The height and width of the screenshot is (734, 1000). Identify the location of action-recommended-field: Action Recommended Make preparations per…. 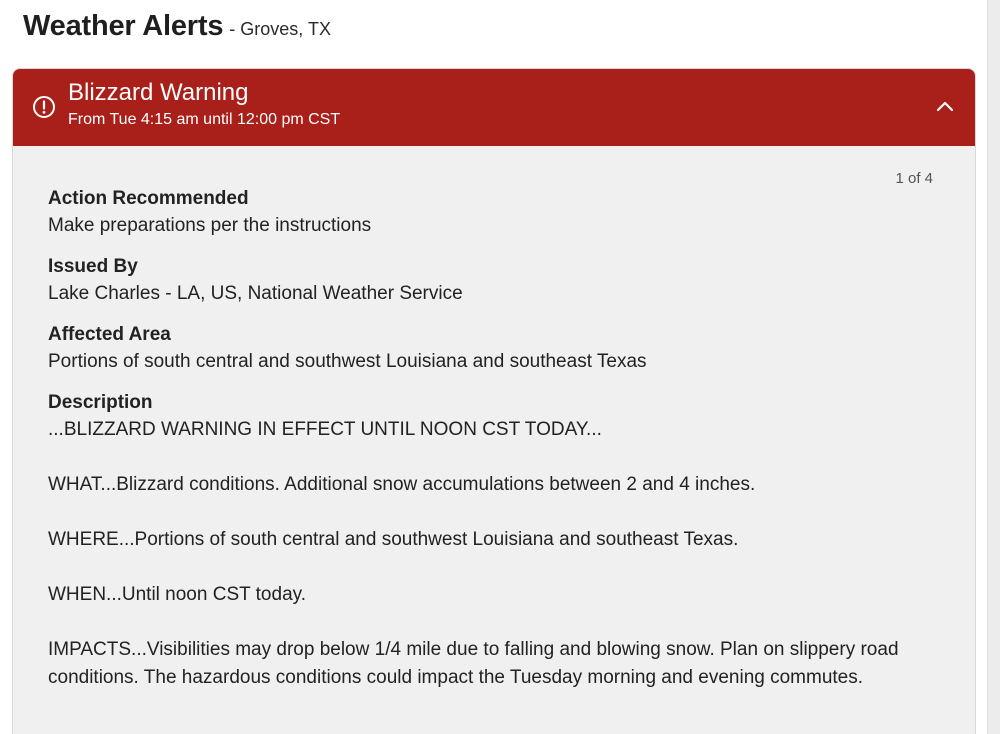
(209, 212).